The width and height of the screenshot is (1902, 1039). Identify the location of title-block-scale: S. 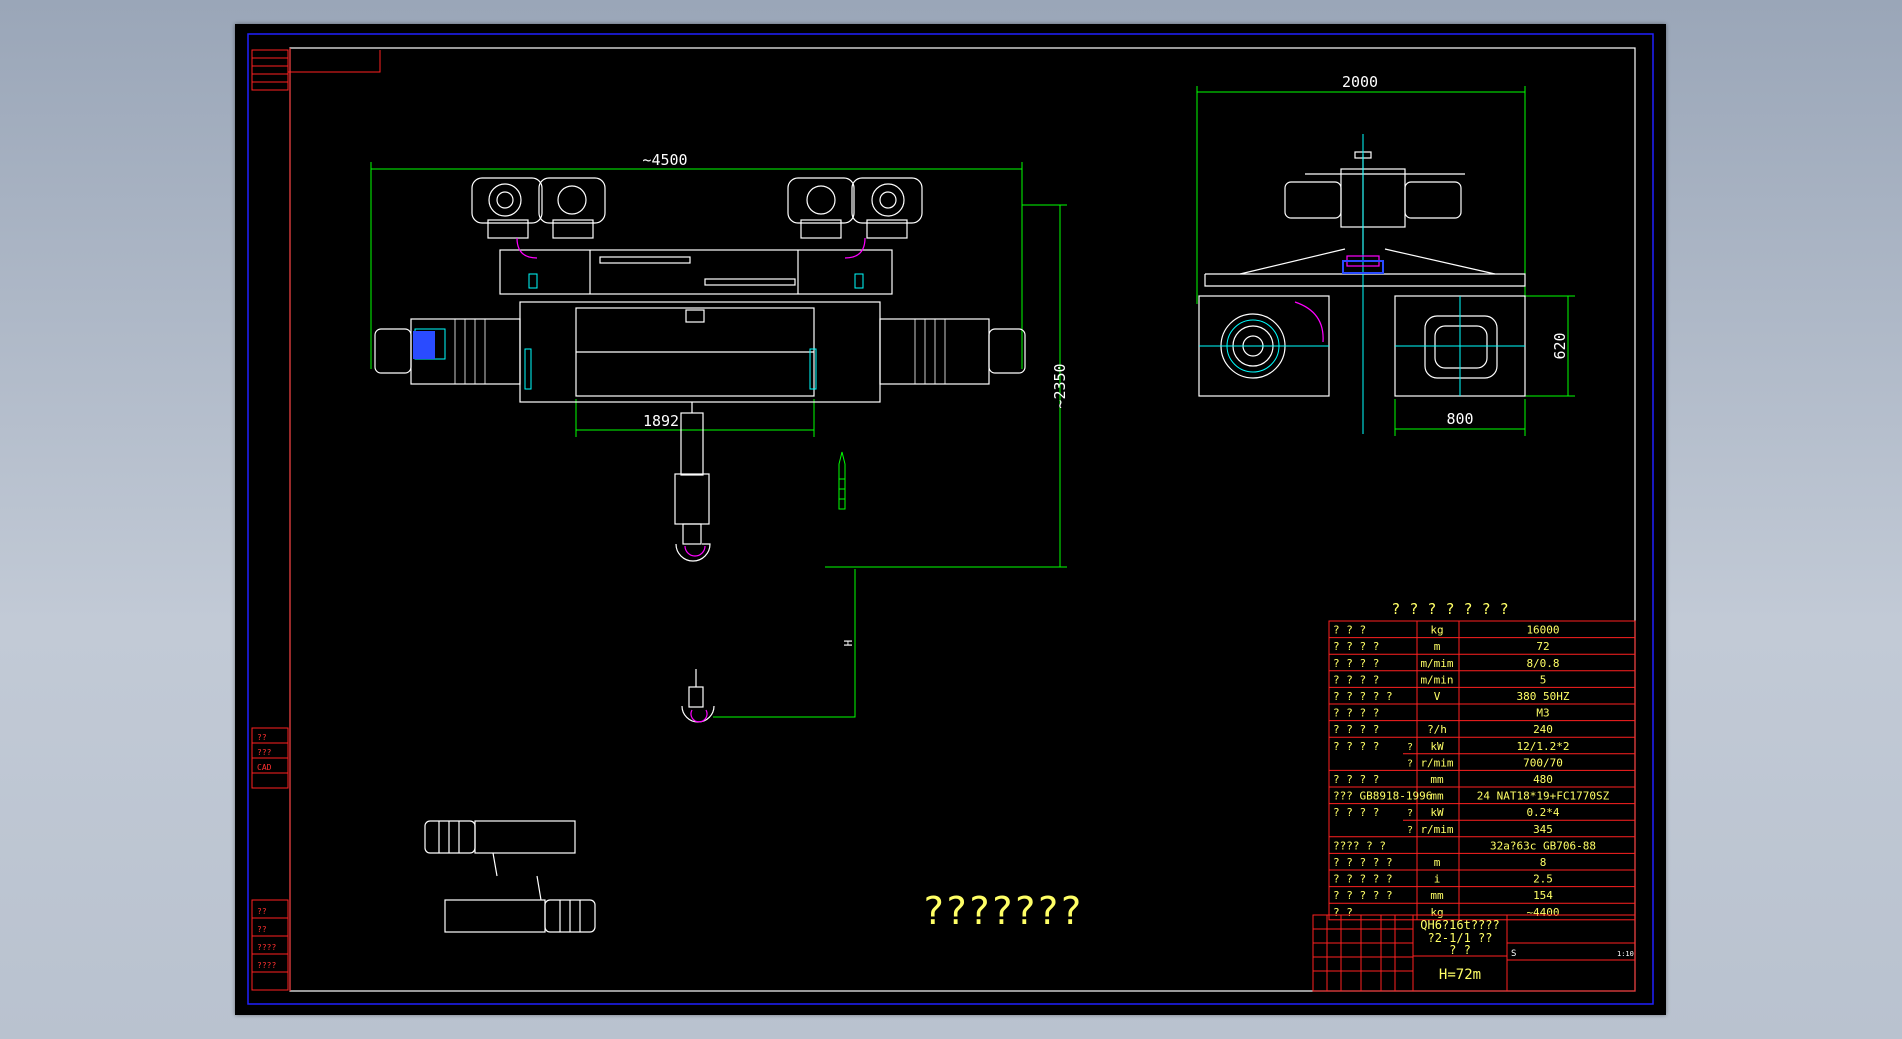
(1513, 954).